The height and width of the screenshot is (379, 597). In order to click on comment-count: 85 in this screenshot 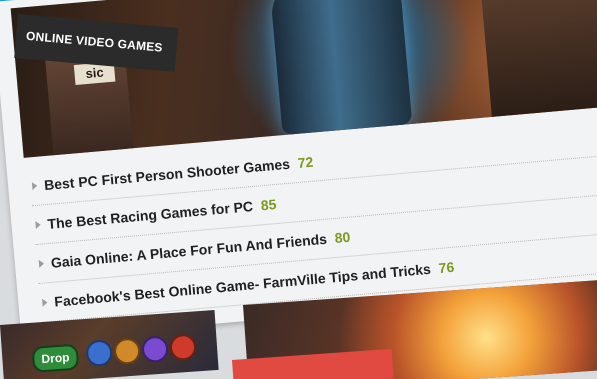, I will do `click(269, 205)`.